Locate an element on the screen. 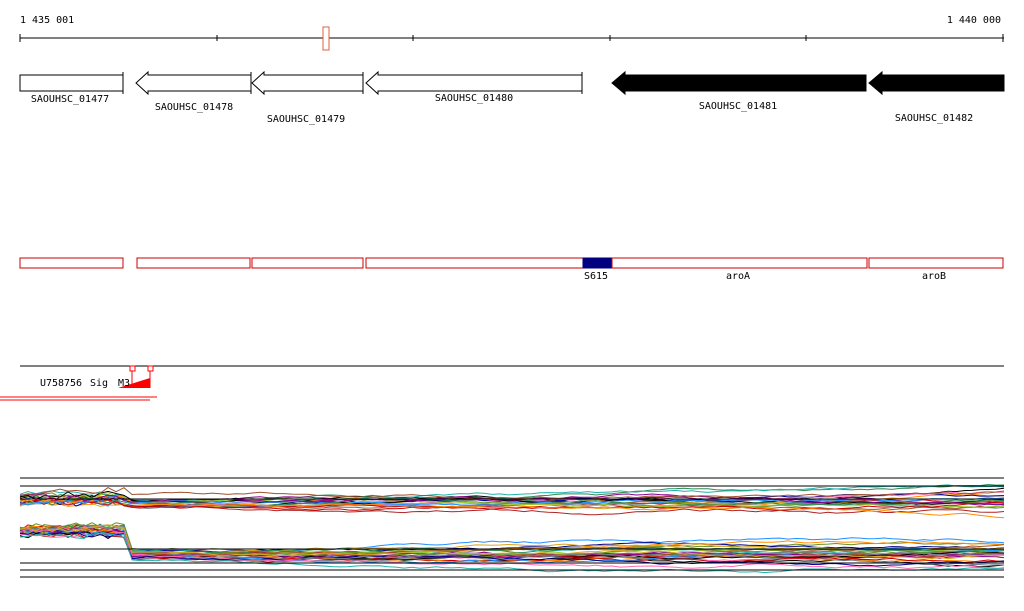 This screenshot has width=1024, height=611. reads-track: U75 87 56 Sig M3 is located at coordinates (502, 383).